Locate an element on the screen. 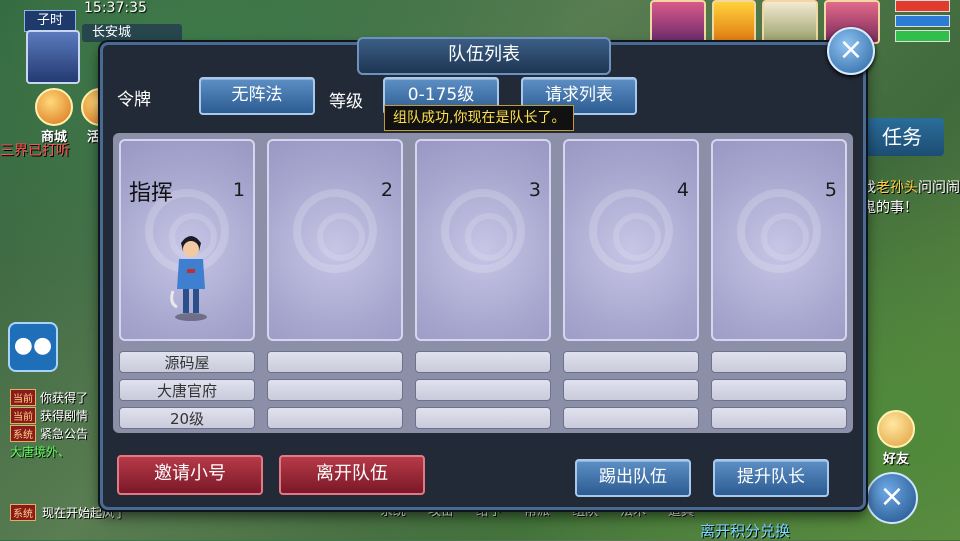 This screenshot has height=541, width=960. news-text: 三界已打听 is located at coordinates (35, 151).